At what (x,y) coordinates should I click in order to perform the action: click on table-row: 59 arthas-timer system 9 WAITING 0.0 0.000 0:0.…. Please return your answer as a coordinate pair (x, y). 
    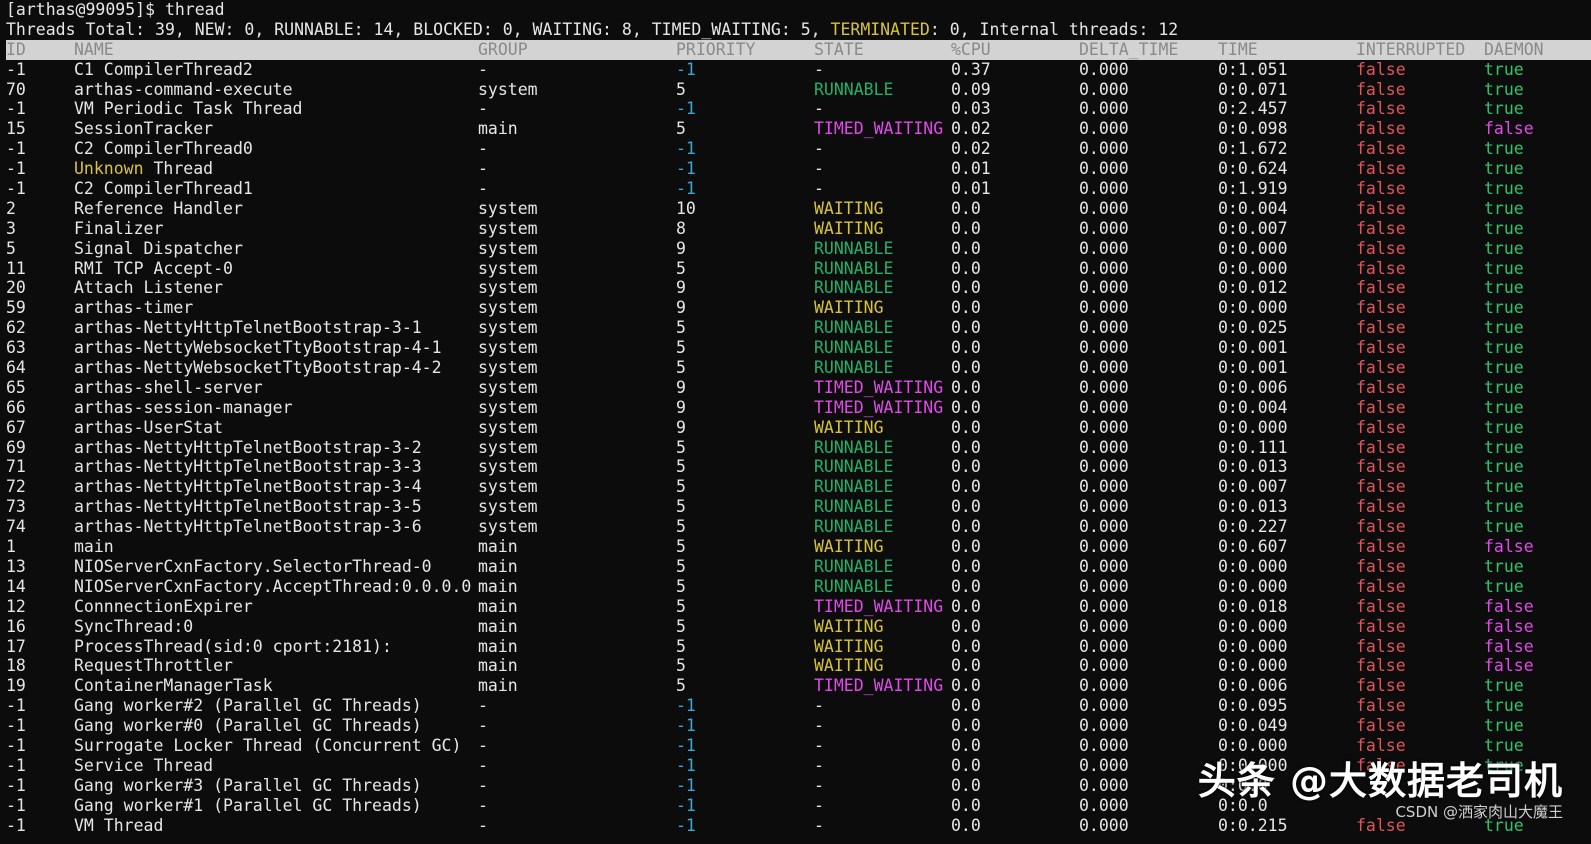
    Looking at the image, I should click on (798, 308).